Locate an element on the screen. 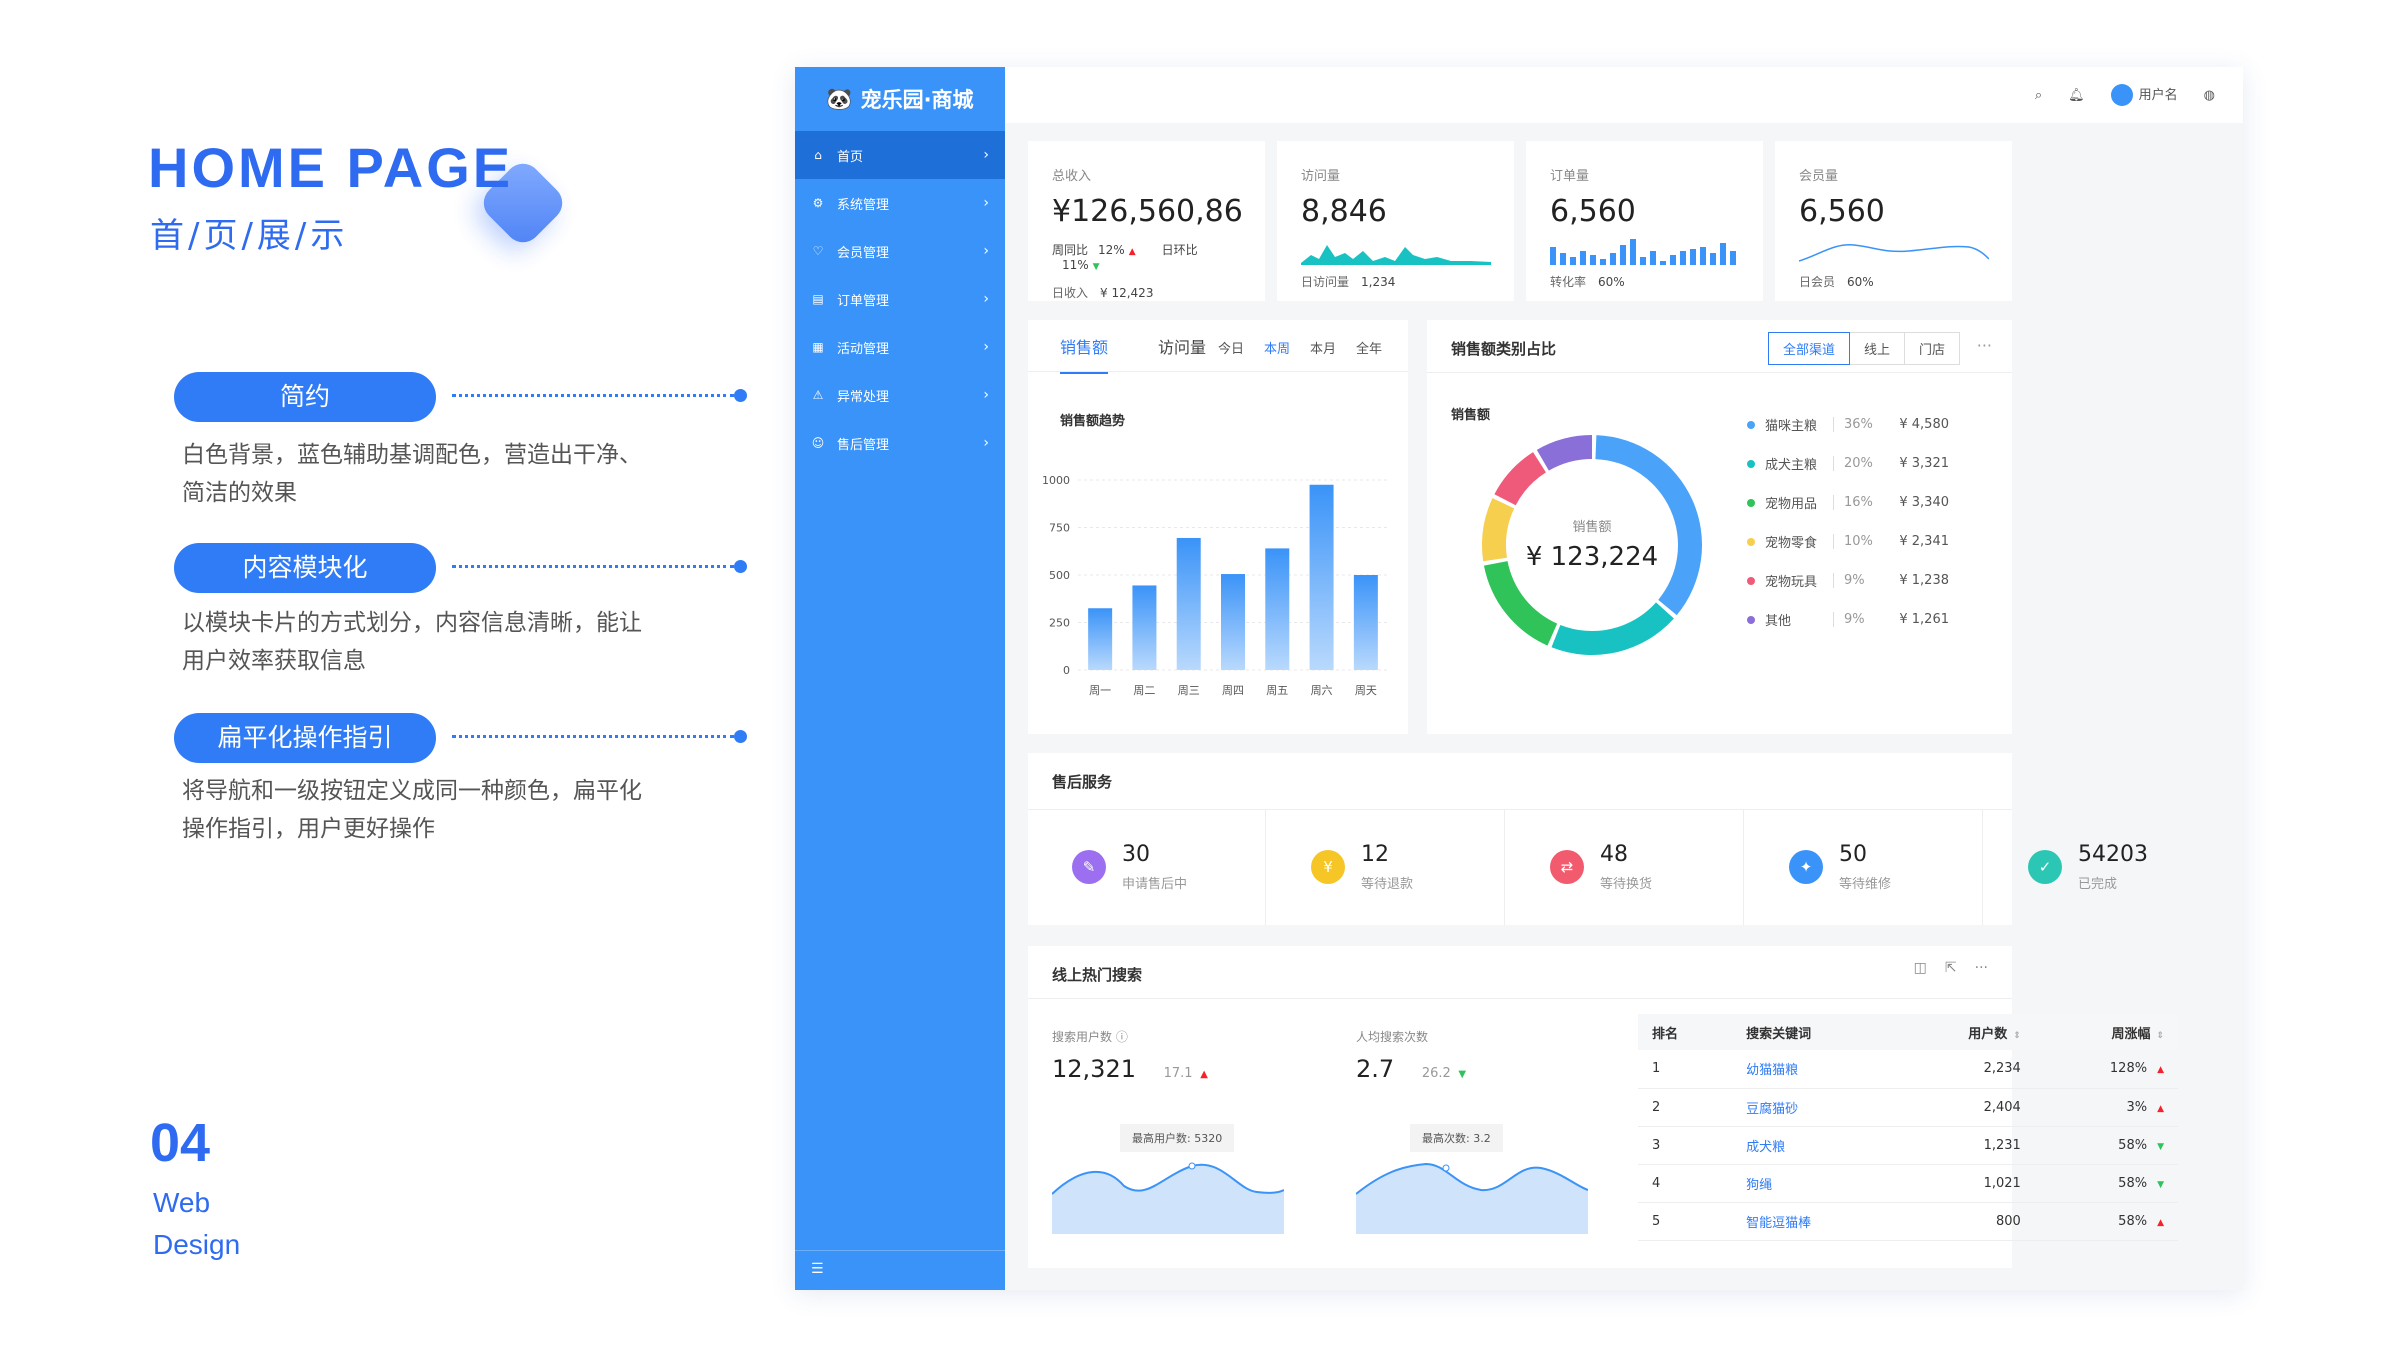 This screenshot has height=1350, width=2400. x-tick-label: 周二 is located at coordinates (1144, 690).